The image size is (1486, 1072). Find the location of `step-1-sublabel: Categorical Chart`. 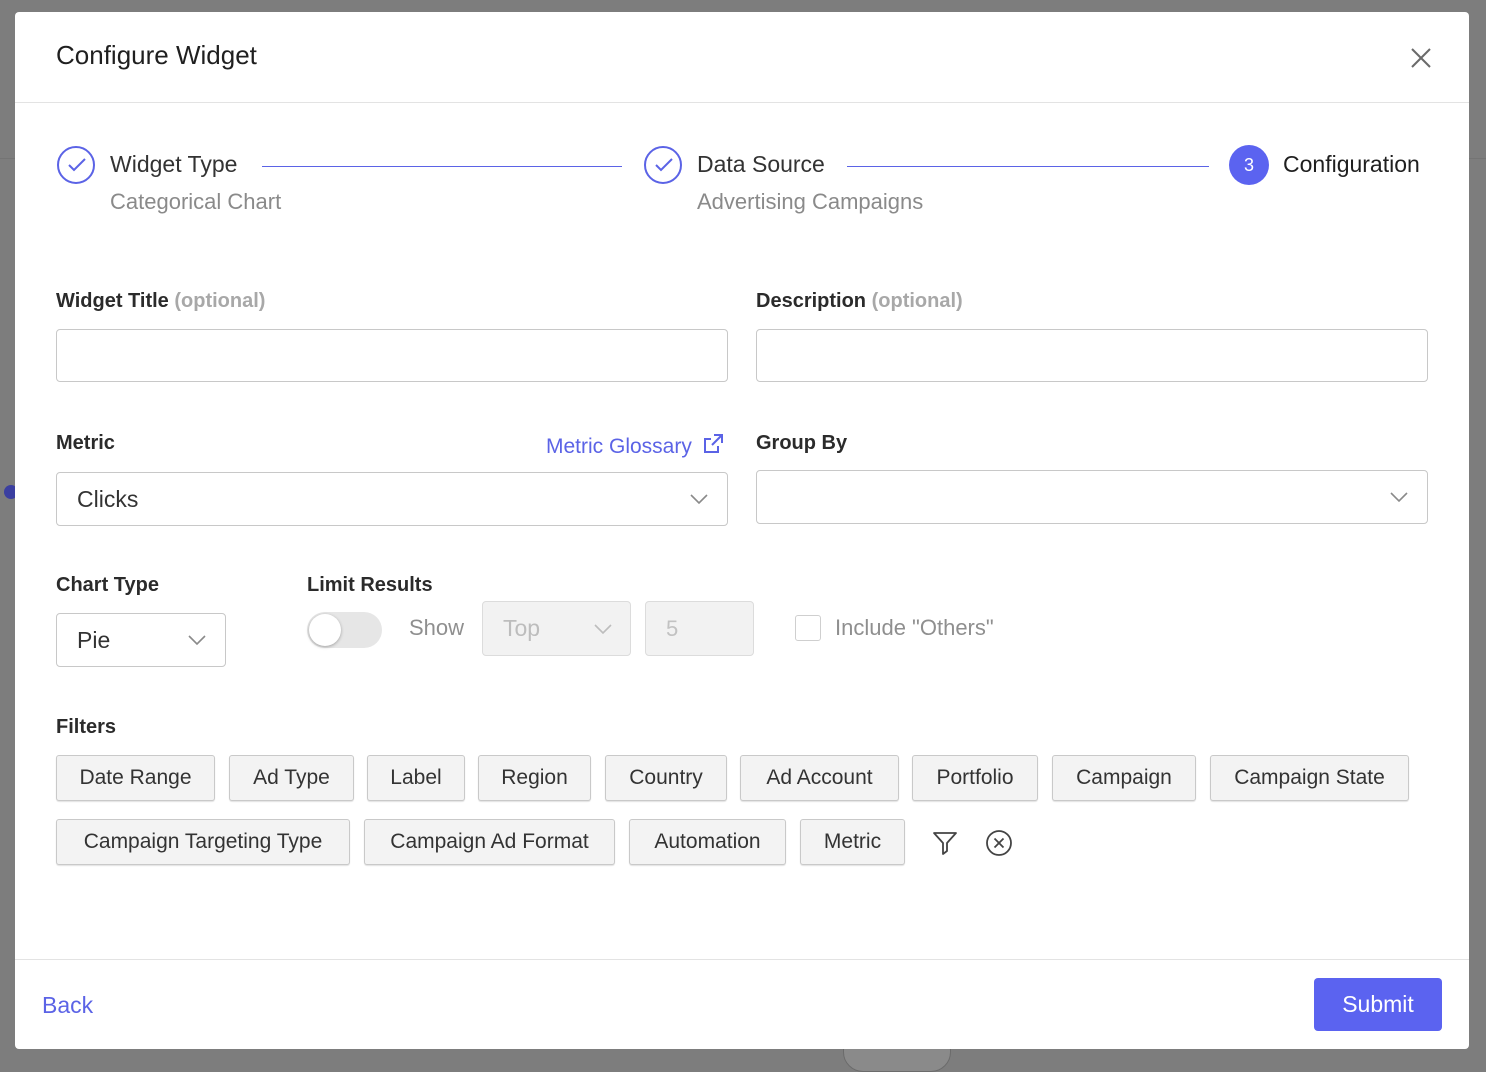

step-1-sublabel: Categorical Chart is located at coordinates (196, 201).